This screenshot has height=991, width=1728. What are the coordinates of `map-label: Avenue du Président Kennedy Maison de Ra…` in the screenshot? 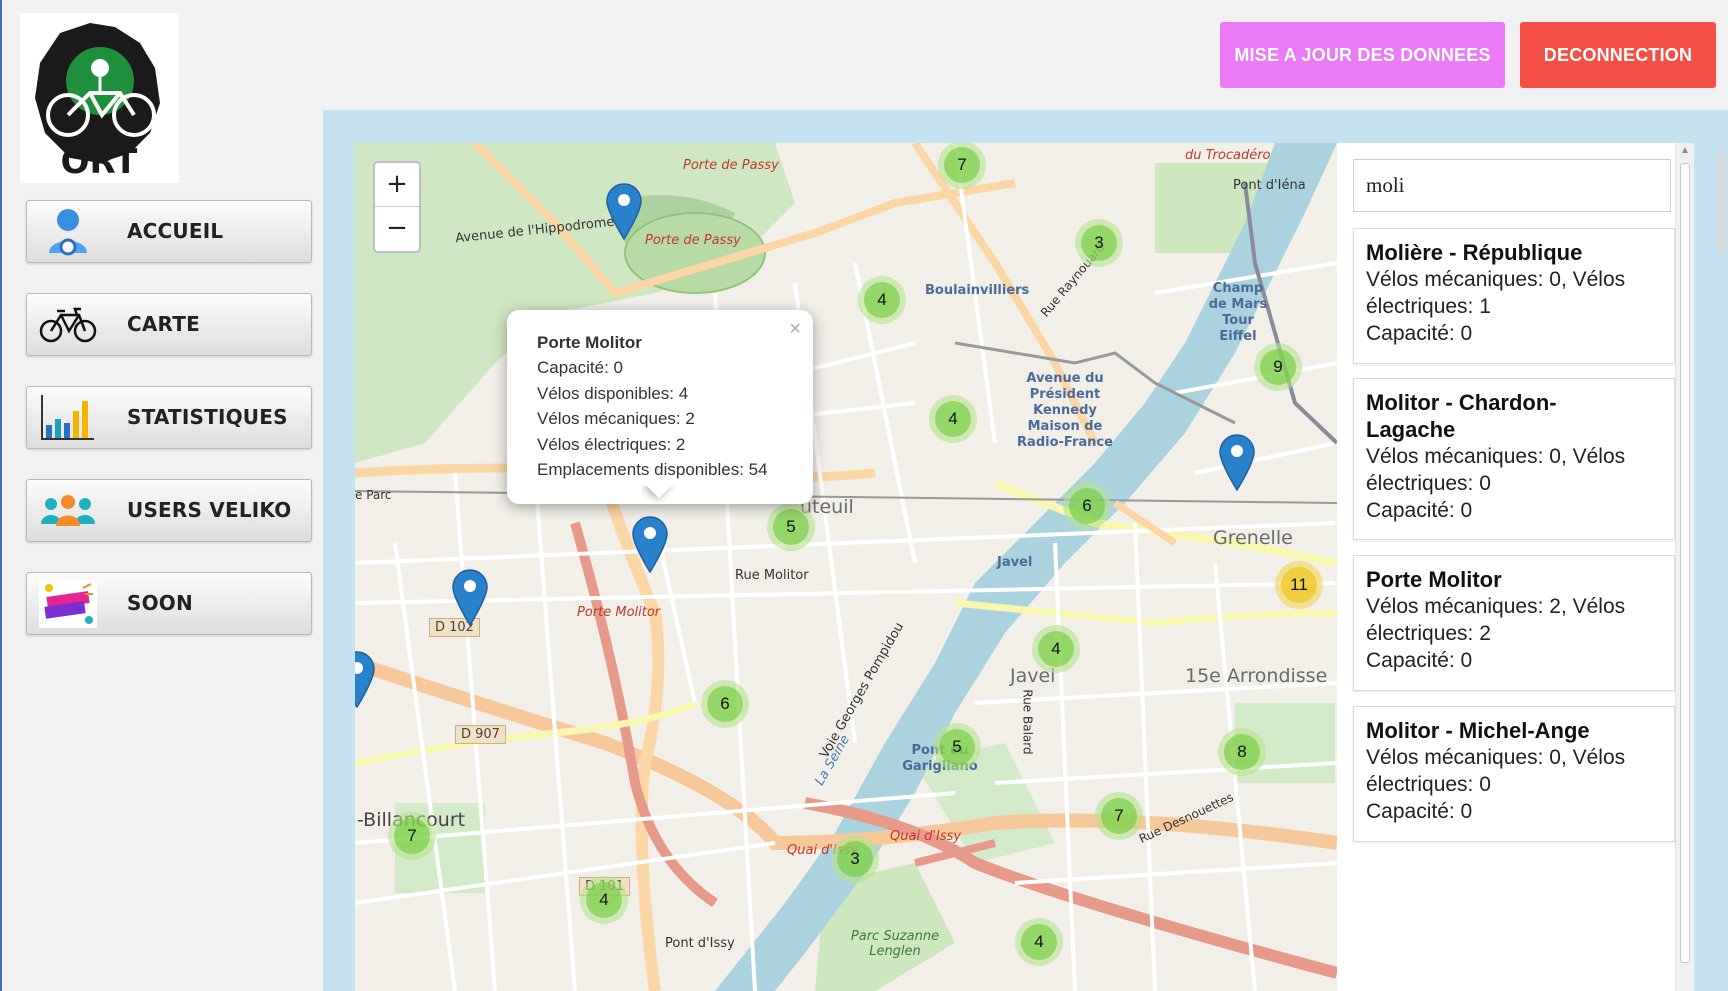 It's located at (1065, 410).